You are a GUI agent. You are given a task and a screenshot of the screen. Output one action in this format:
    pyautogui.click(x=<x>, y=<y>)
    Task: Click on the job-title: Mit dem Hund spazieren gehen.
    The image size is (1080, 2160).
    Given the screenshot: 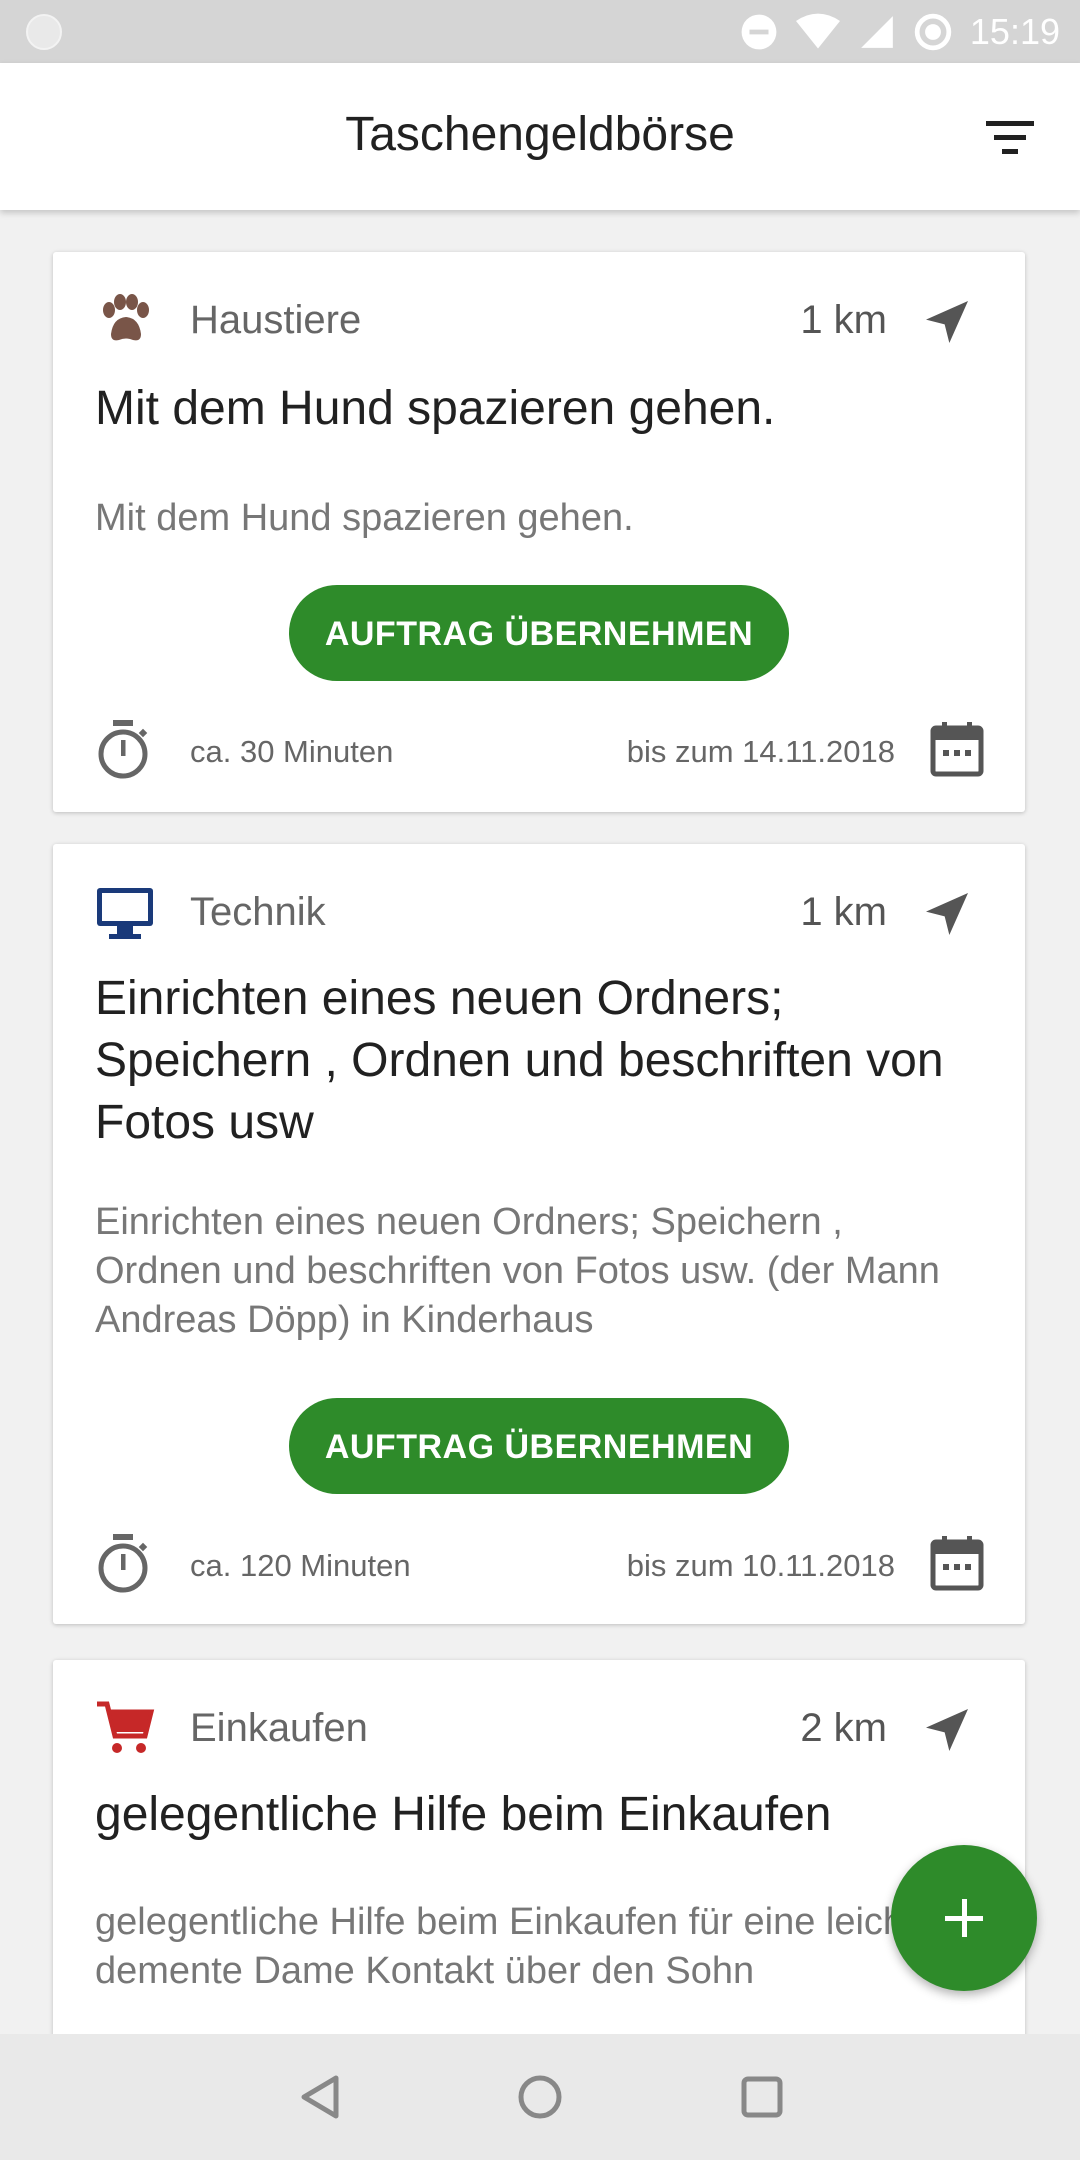 What is the action you would take?
    pyautogui.click(x=435, y=408)
    